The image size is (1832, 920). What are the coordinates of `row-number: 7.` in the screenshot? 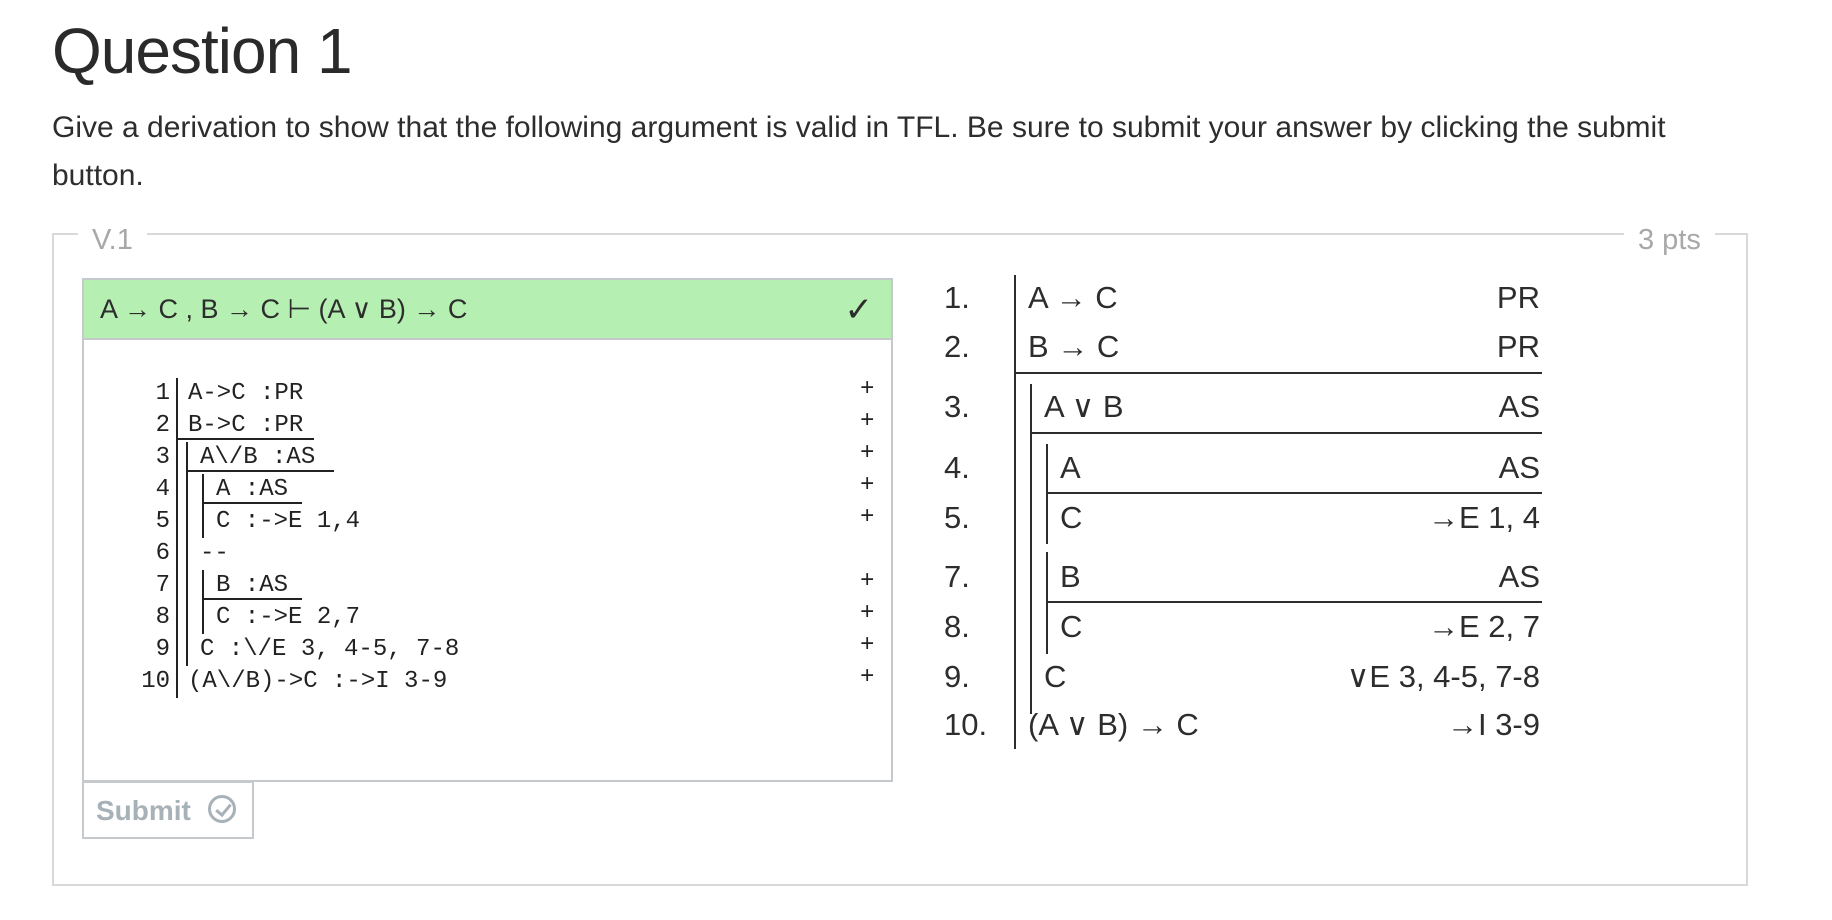 It's located at (957, 576).